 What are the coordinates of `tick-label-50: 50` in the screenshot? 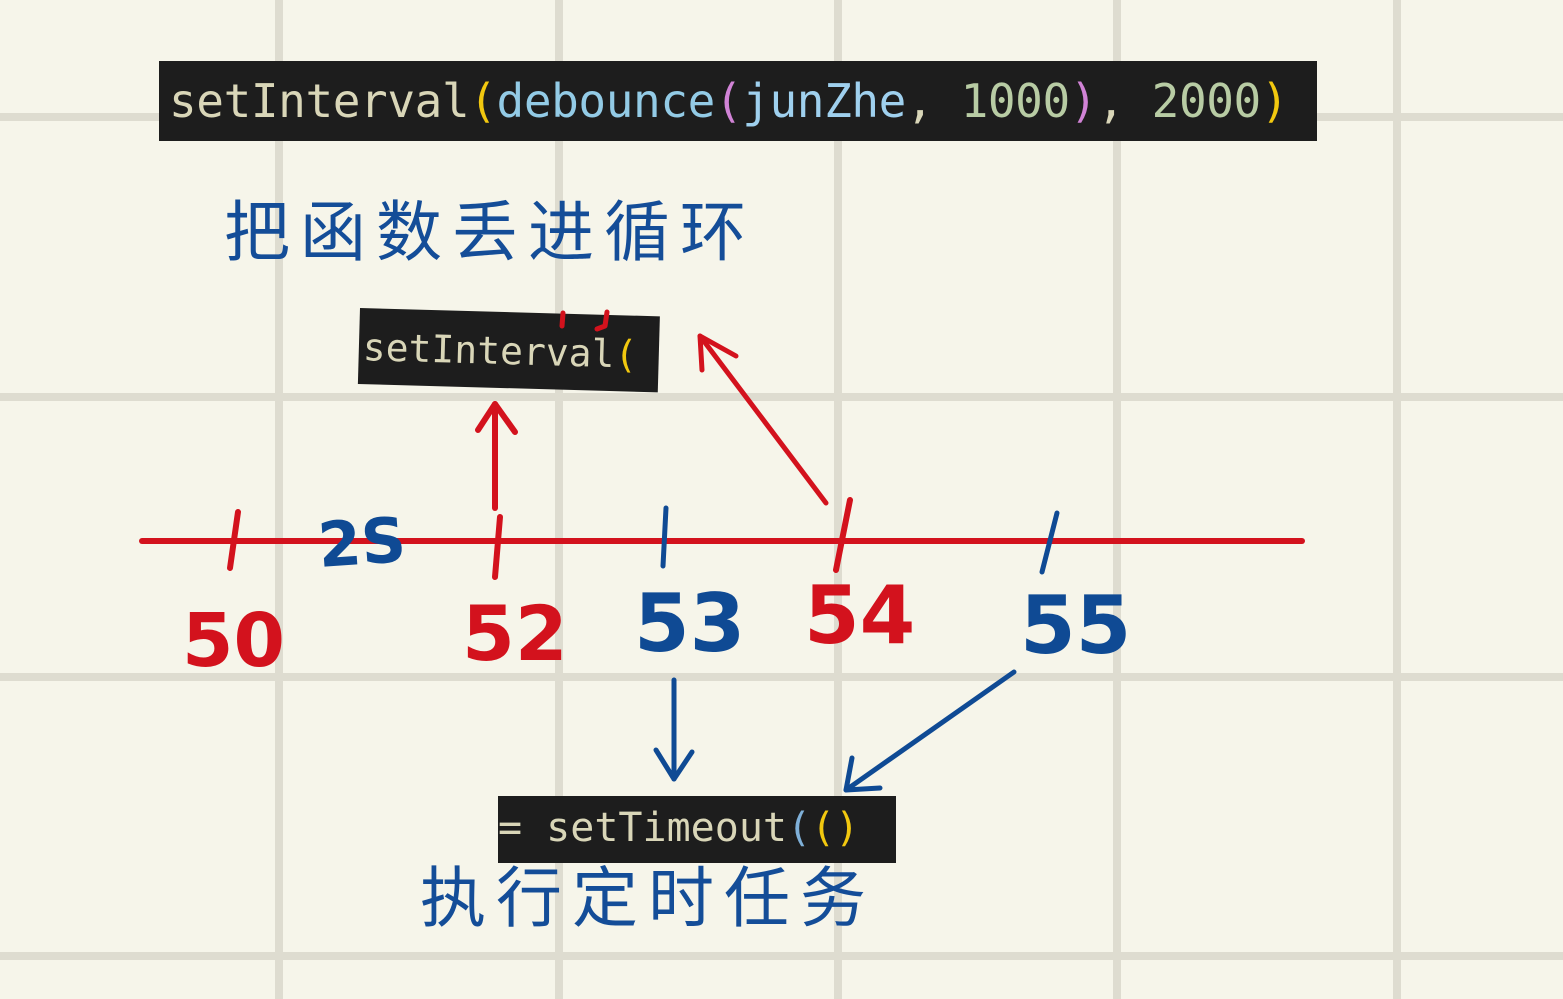 It's located at (233, 641).